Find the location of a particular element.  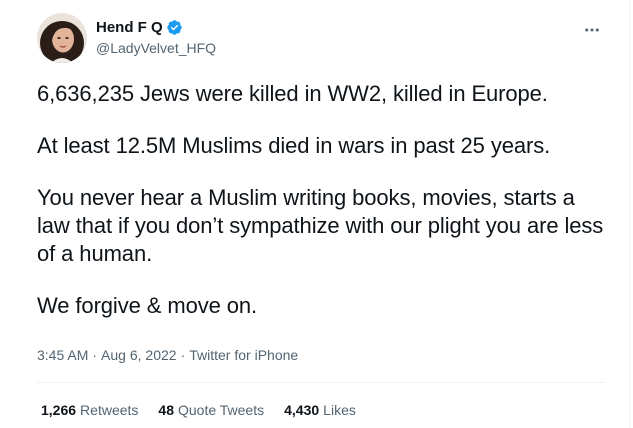

tweet-header: Hend F Q @LadyVelvet_HFQ is located at coordinates (325, 39).